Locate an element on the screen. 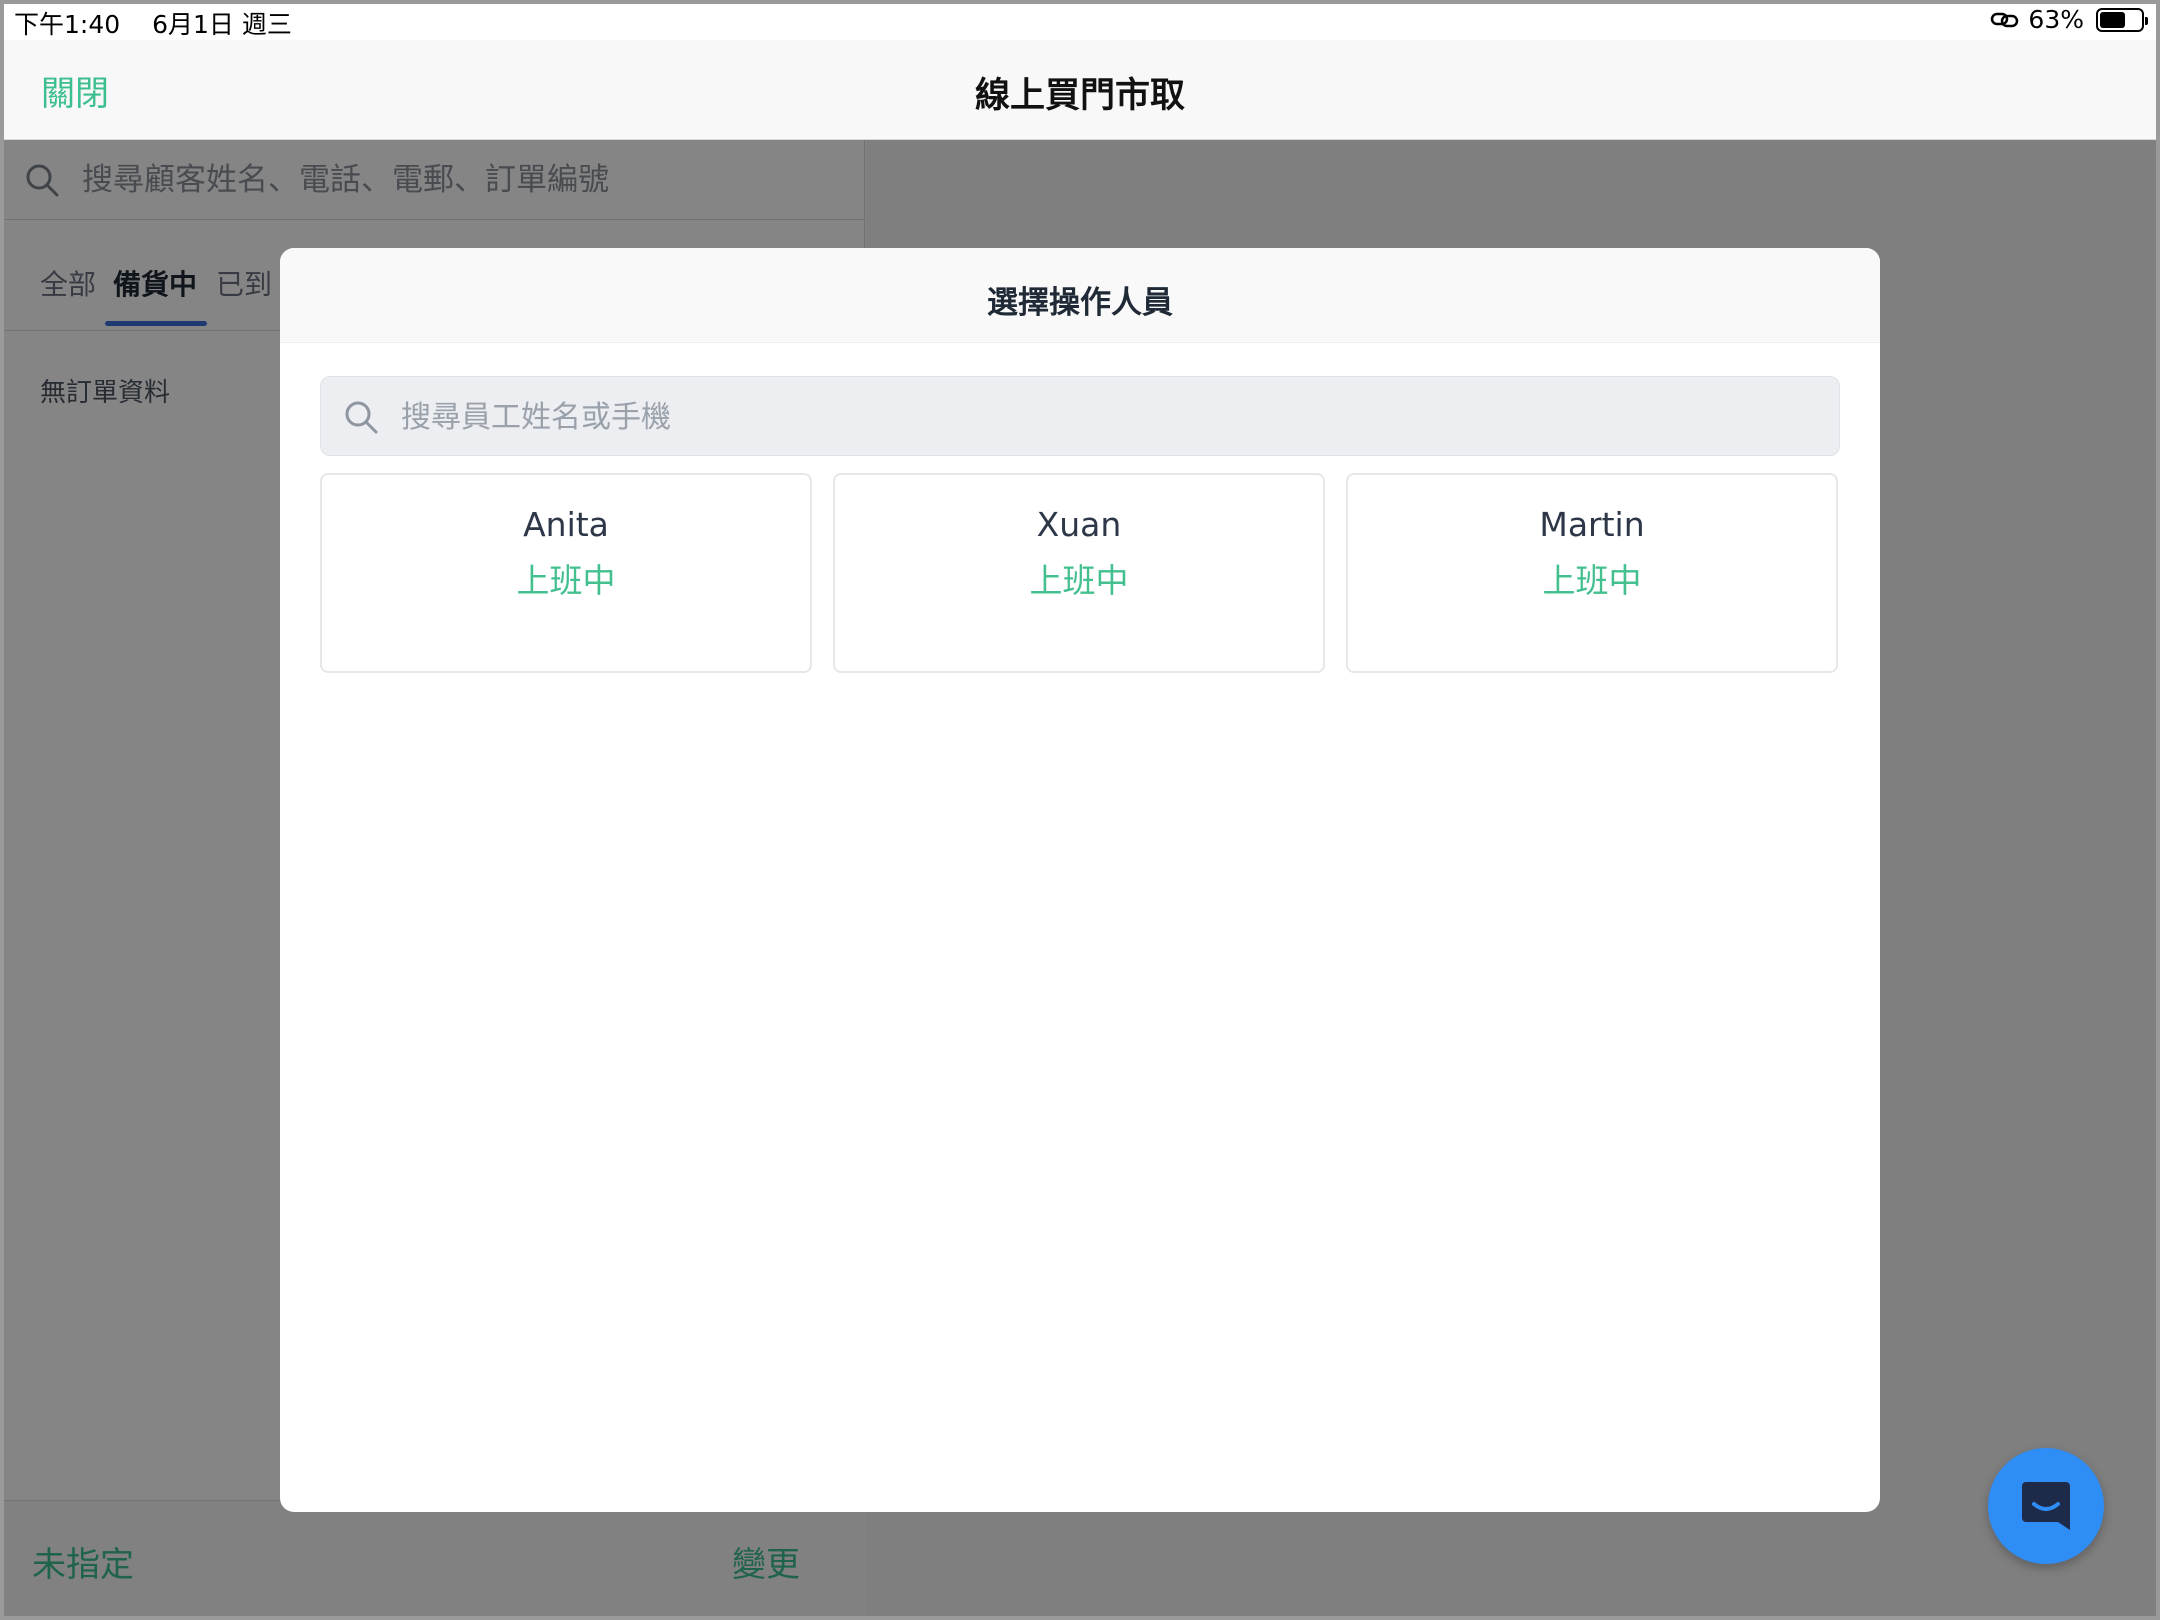 The height and width of the screenshot is (1620, 2160). status-date: 6月1日 週三 is located at coordinates (222, 24).